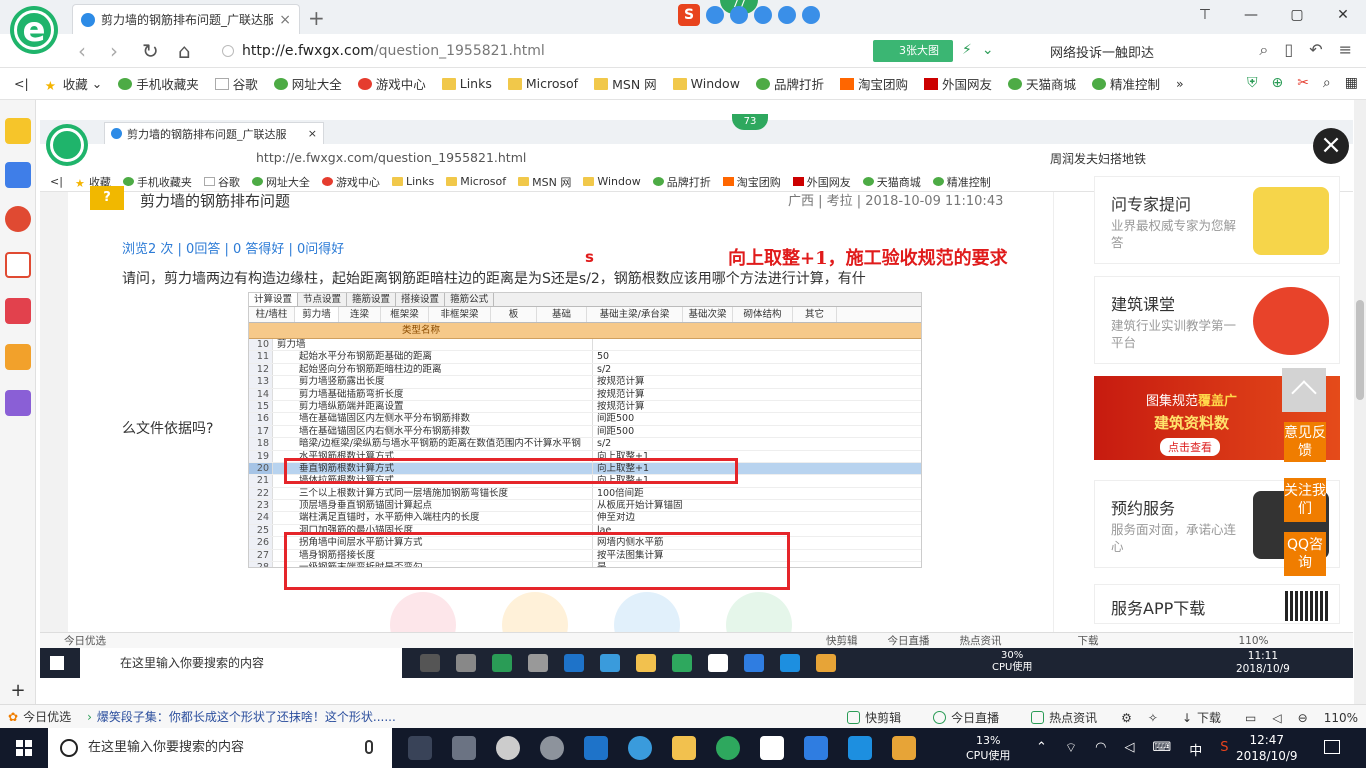  I want to click on feedback-button: 意见反馈, so click(1305, 442).